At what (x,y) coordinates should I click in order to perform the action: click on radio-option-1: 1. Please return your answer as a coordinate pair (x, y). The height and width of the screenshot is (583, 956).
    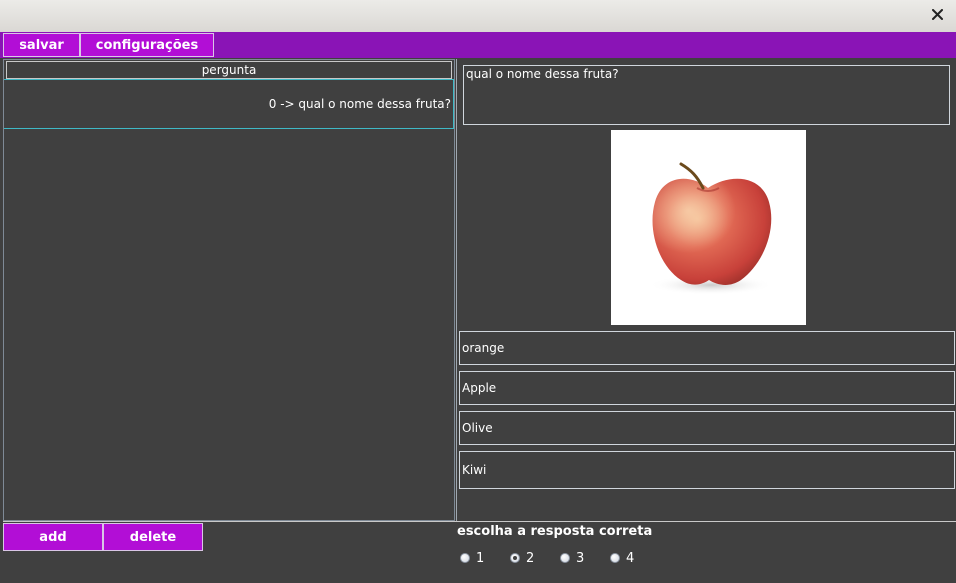
    Looking at the image, I should click on (485, 558).